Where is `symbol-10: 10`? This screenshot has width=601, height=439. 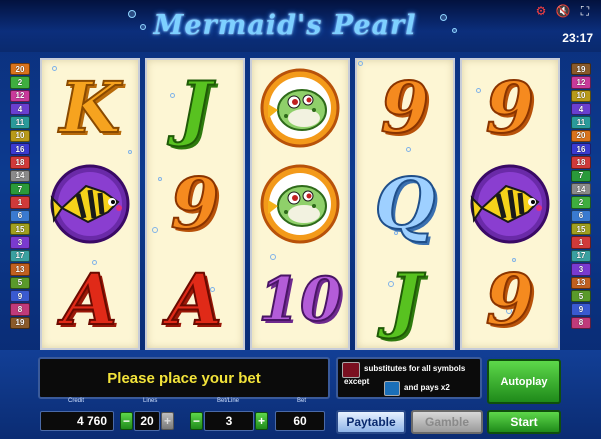
symbol-10: 10 is located at coordinates (299, 300).